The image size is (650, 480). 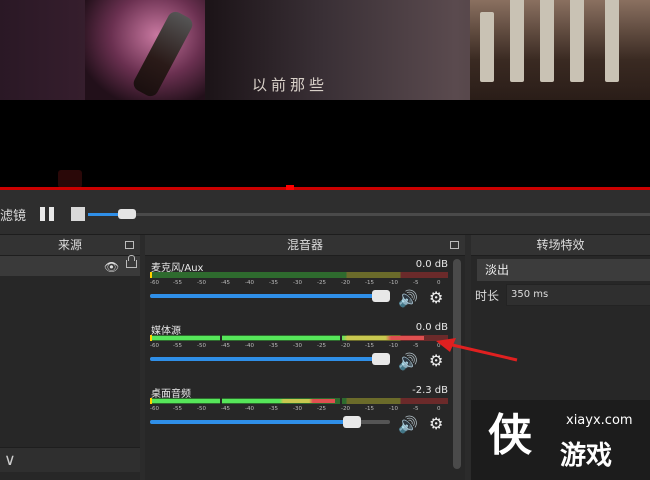 What do you see at coordinates (586, 456) in the screenshot?
I see `watermark-text: 游戏` at bounding box center [586, 456].